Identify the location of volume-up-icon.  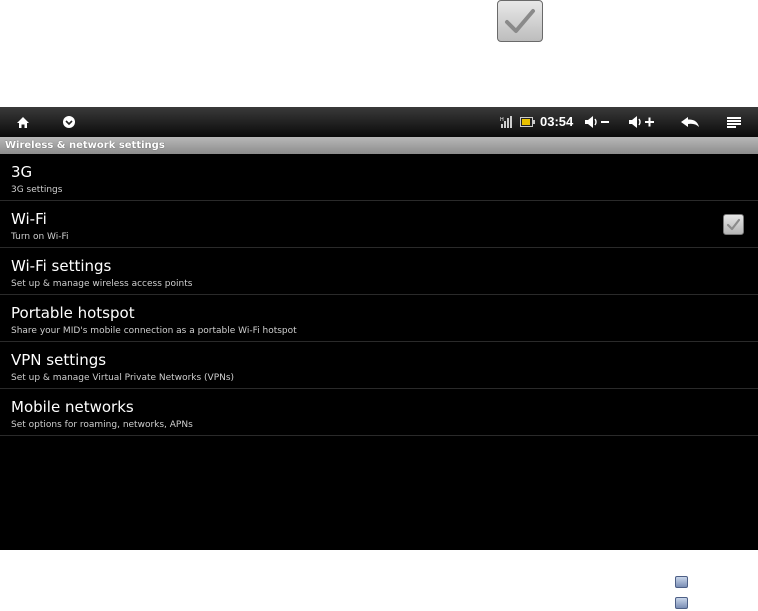
(642, 122).